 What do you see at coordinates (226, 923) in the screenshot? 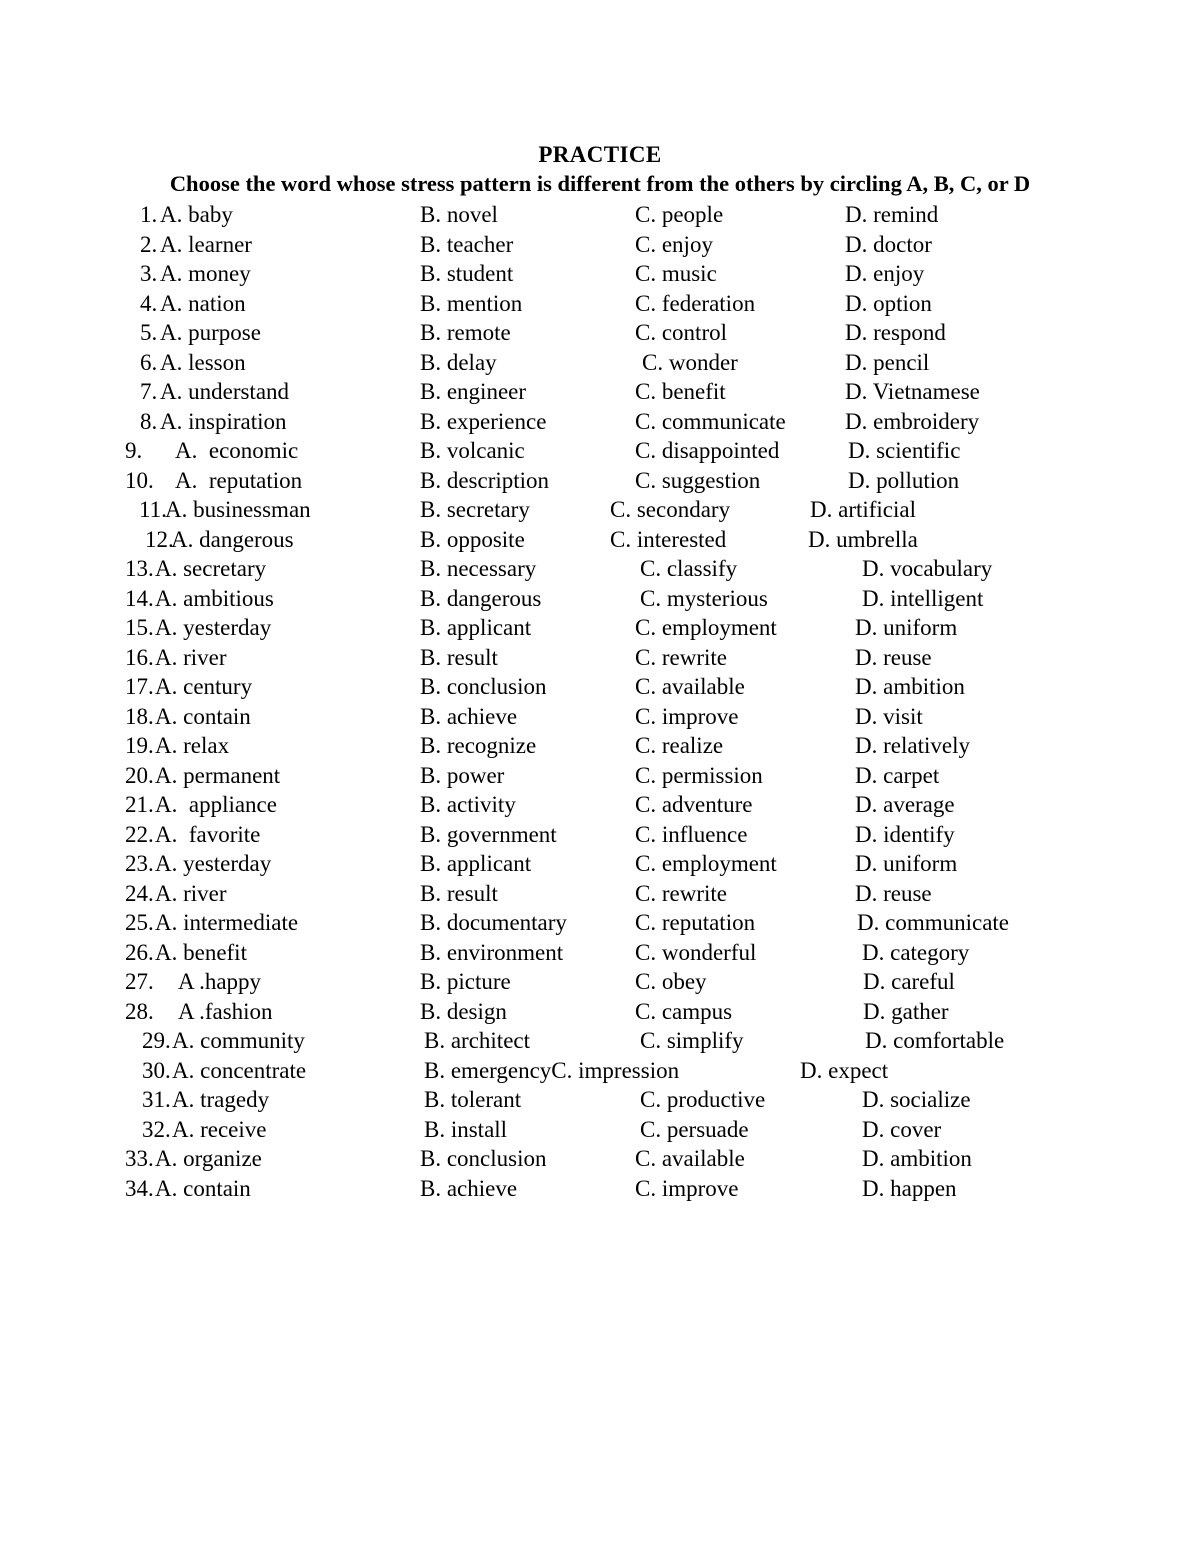
I see `option-a: A. intermediate` at bounding box center [226, 923].